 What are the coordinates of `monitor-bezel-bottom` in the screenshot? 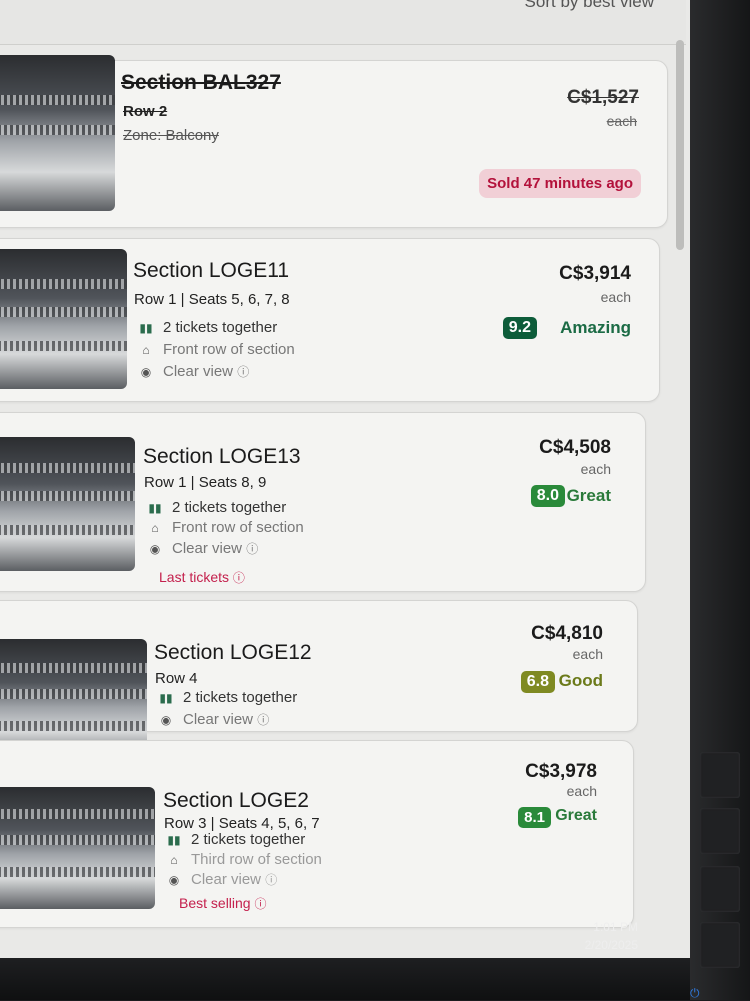 It's located at (345, 979).